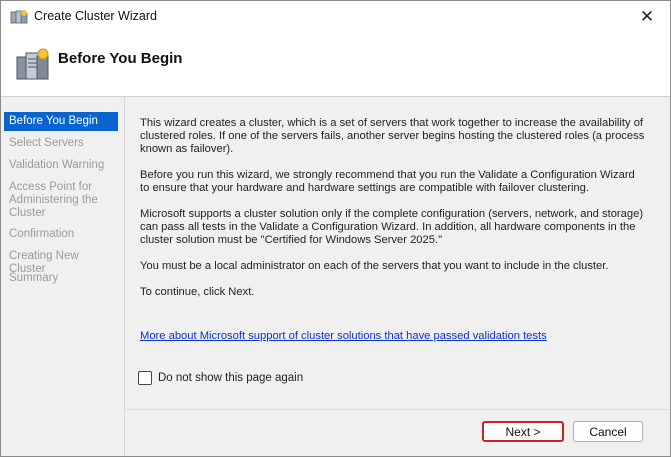 The width and height of the screenshot is (671, 457). I want to click on sidebar-item-validation-warning: Validation Warning, so click(57, 165).